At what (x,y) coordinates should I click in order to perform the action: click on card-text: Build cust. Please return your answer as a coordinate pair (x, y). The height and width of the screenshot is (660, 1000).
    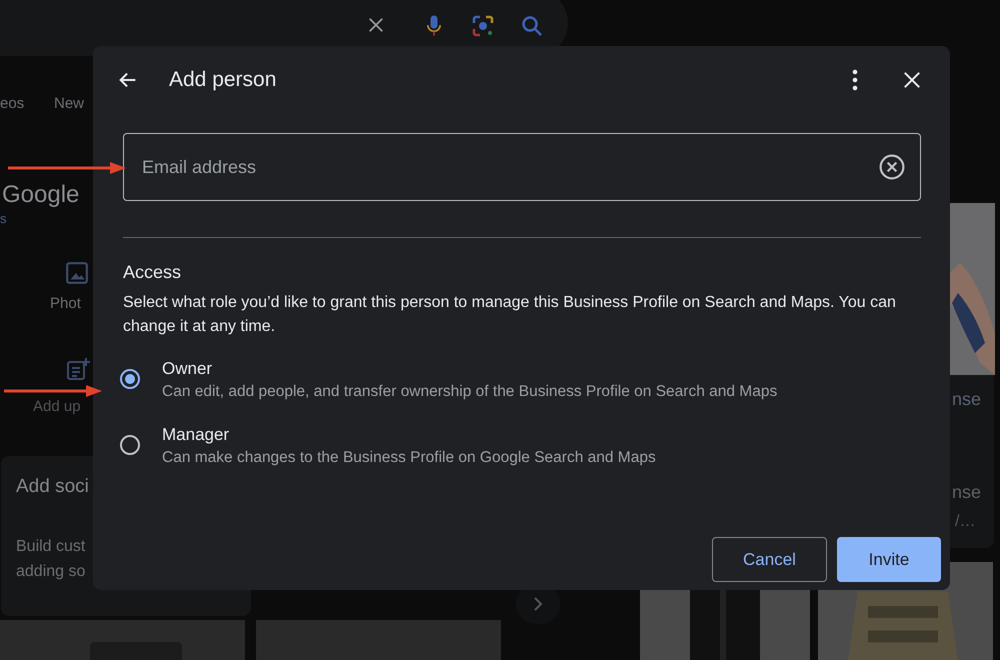
    Looking at the image, I should click on (51, 547).